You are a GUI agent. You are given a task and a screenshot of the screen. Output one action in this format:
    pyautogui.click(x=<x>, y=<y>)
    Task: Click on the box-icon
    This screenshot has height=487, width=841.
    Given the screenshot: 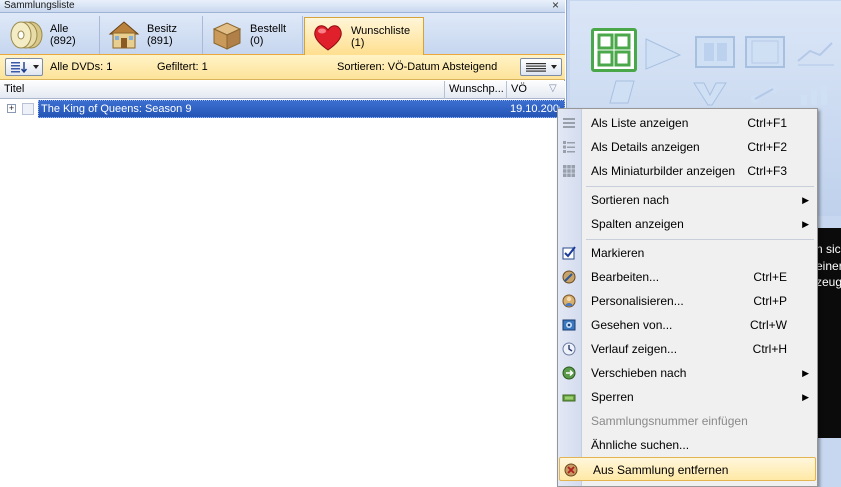 What is the action you would take?
    pyautogui.click(x=227, y=36)
    